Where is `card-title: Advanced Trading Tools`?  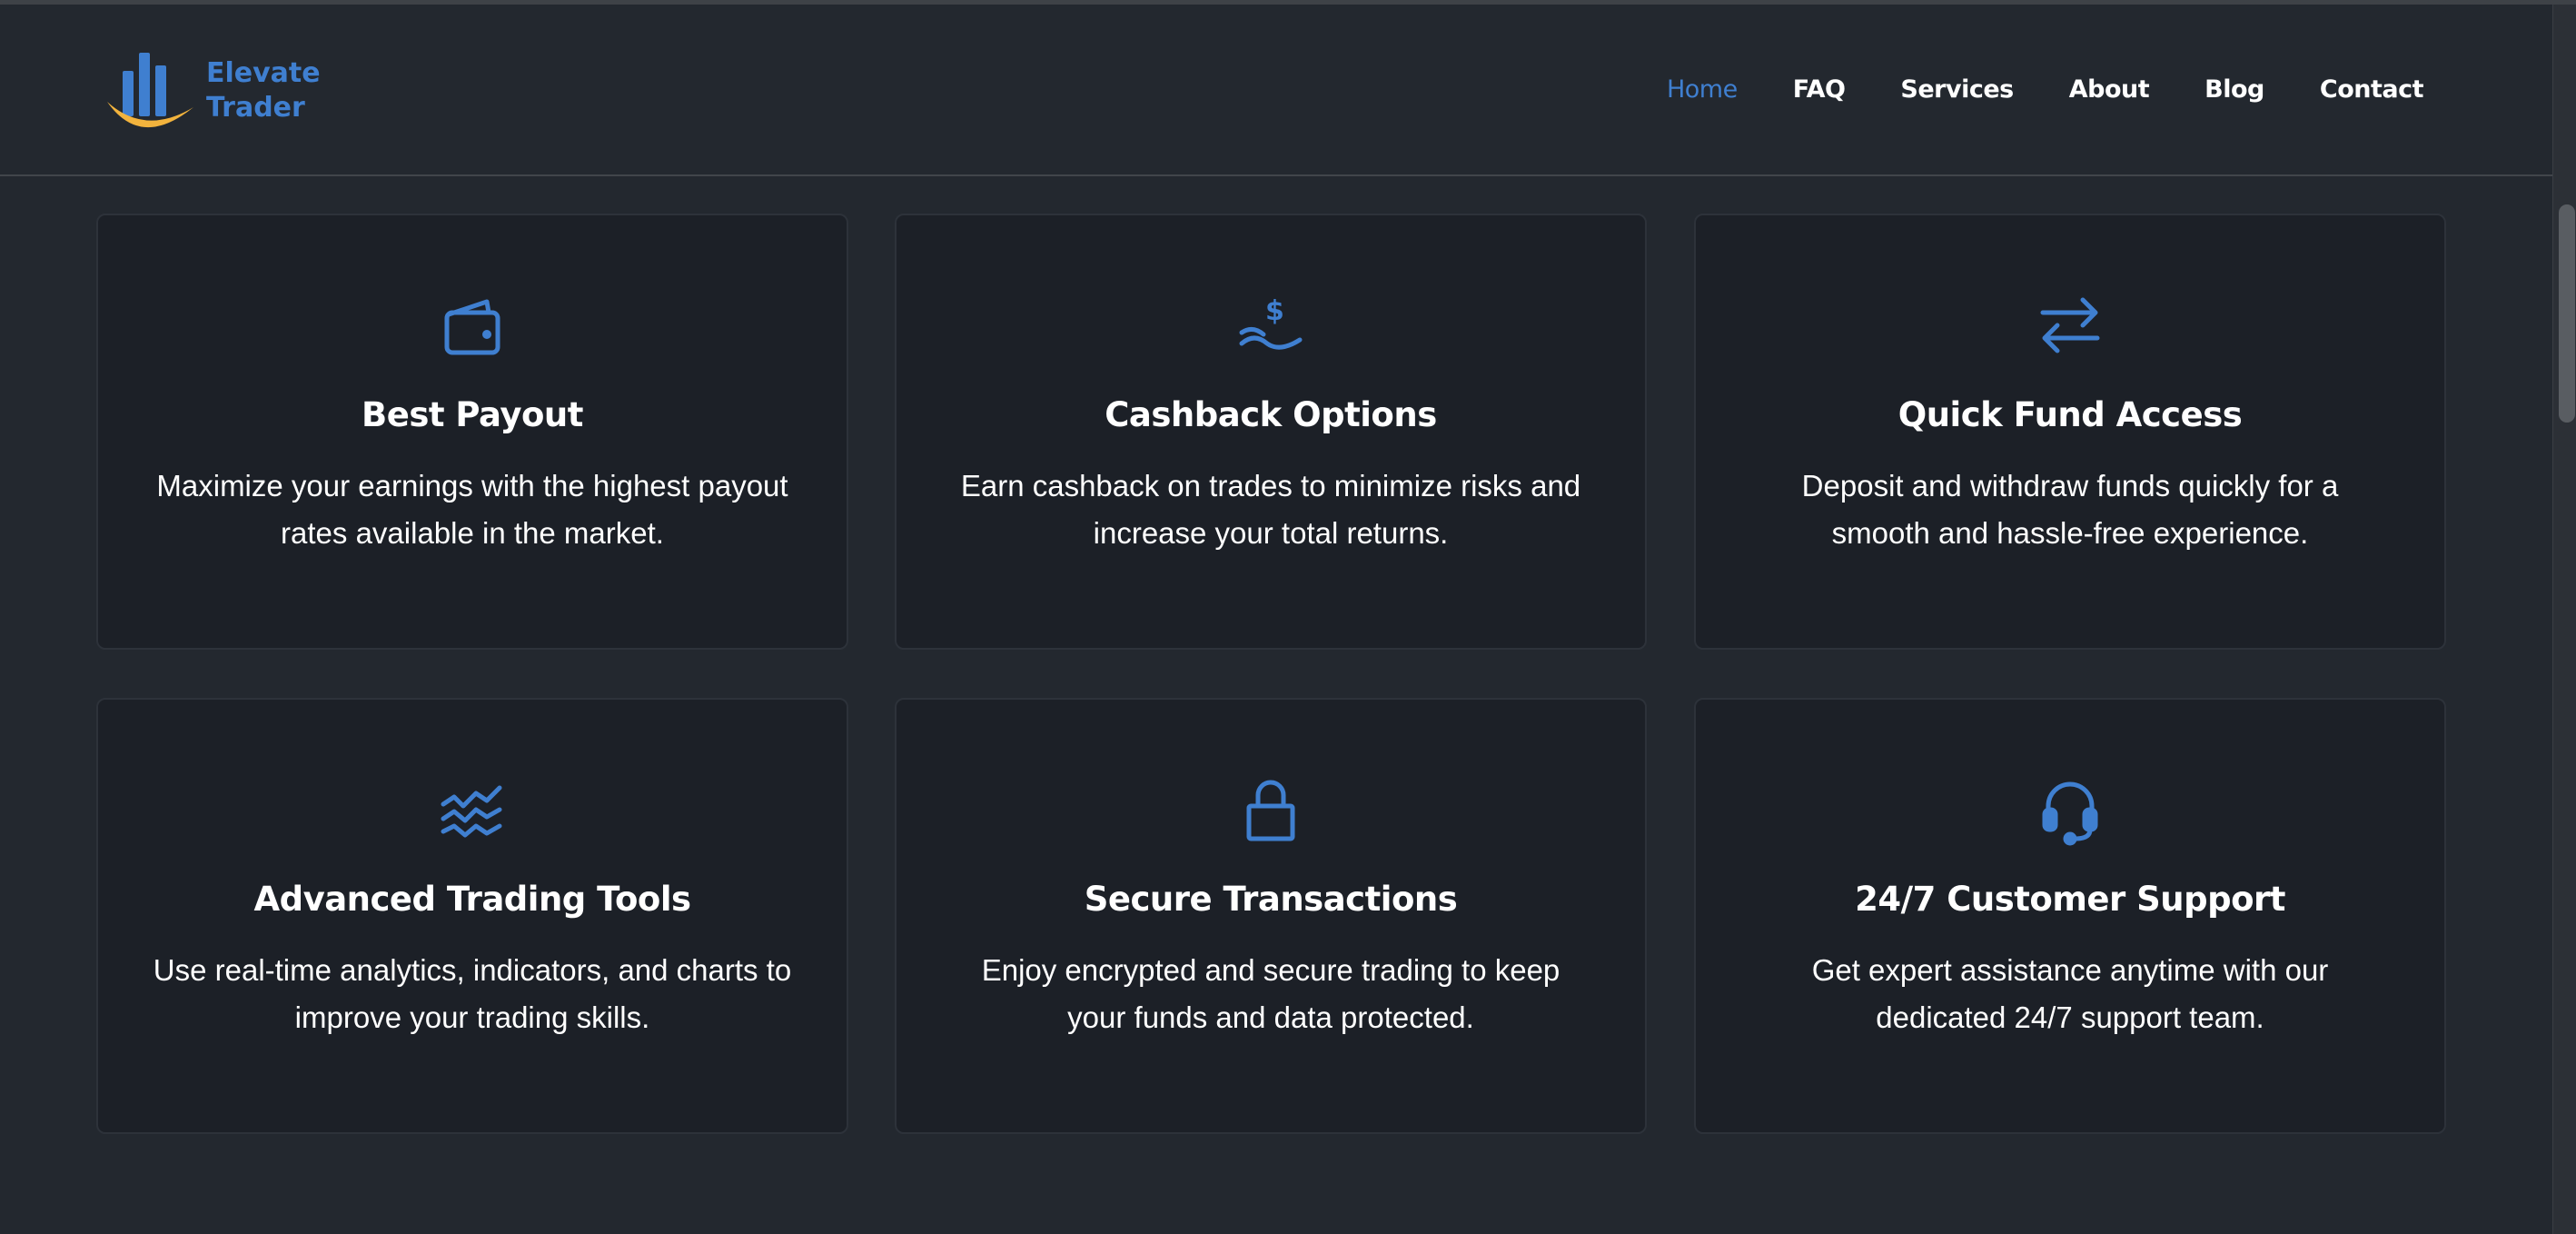
card-title: Advanced Trading Tools is located at coordinates (472, 899).